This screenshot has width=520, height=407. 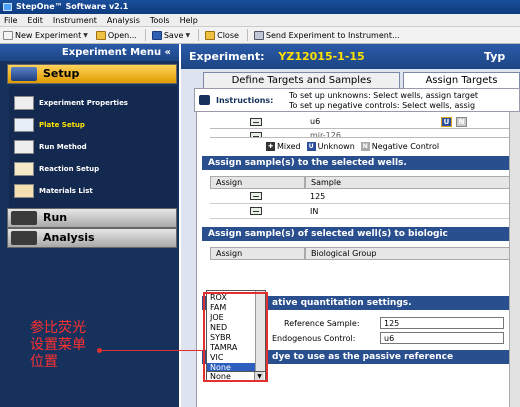 I want to click on endogenous-control-label: Endogenous Control:, so click(x=314, y=338).